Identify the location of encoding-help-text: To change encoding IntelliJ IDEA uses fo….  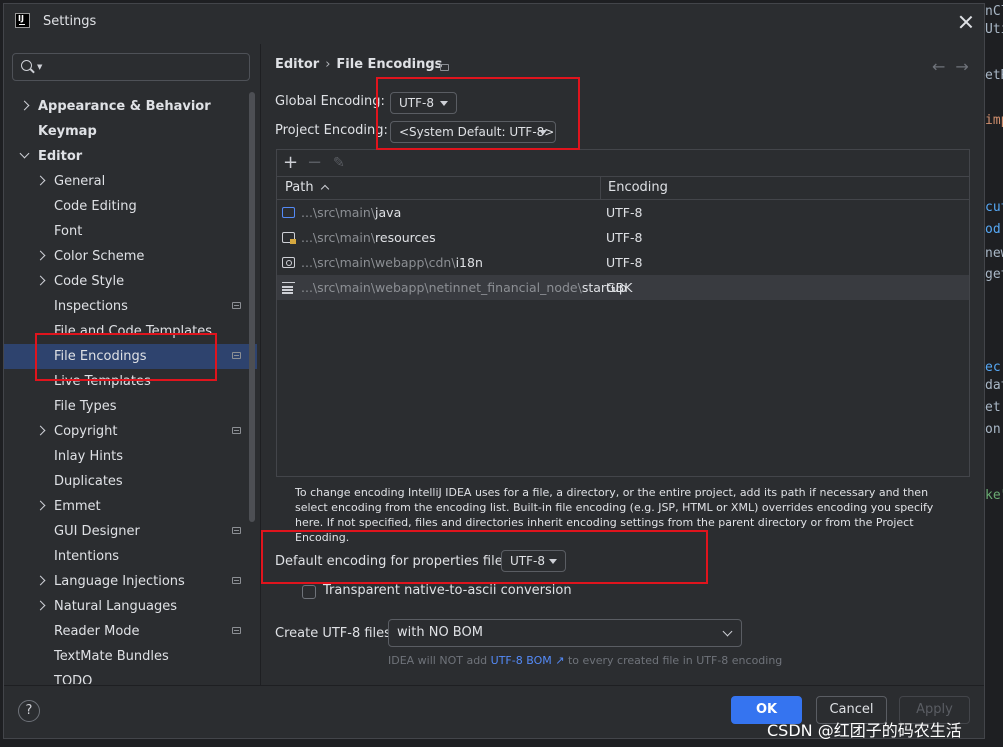
(614, 515).